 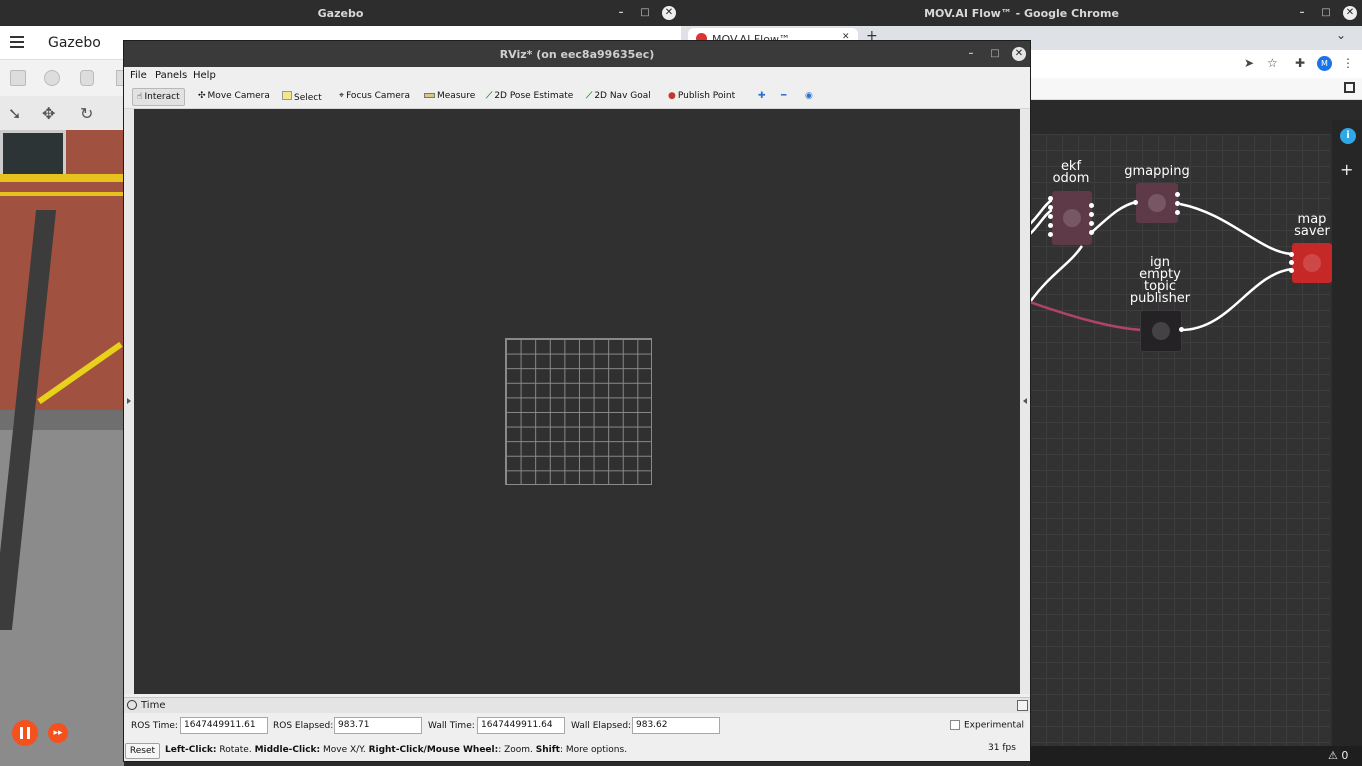 What do you see at coordinates (1349, 87) in the screenshot?
I see `fullscreen-icon` at bounding box center [1349, 87].